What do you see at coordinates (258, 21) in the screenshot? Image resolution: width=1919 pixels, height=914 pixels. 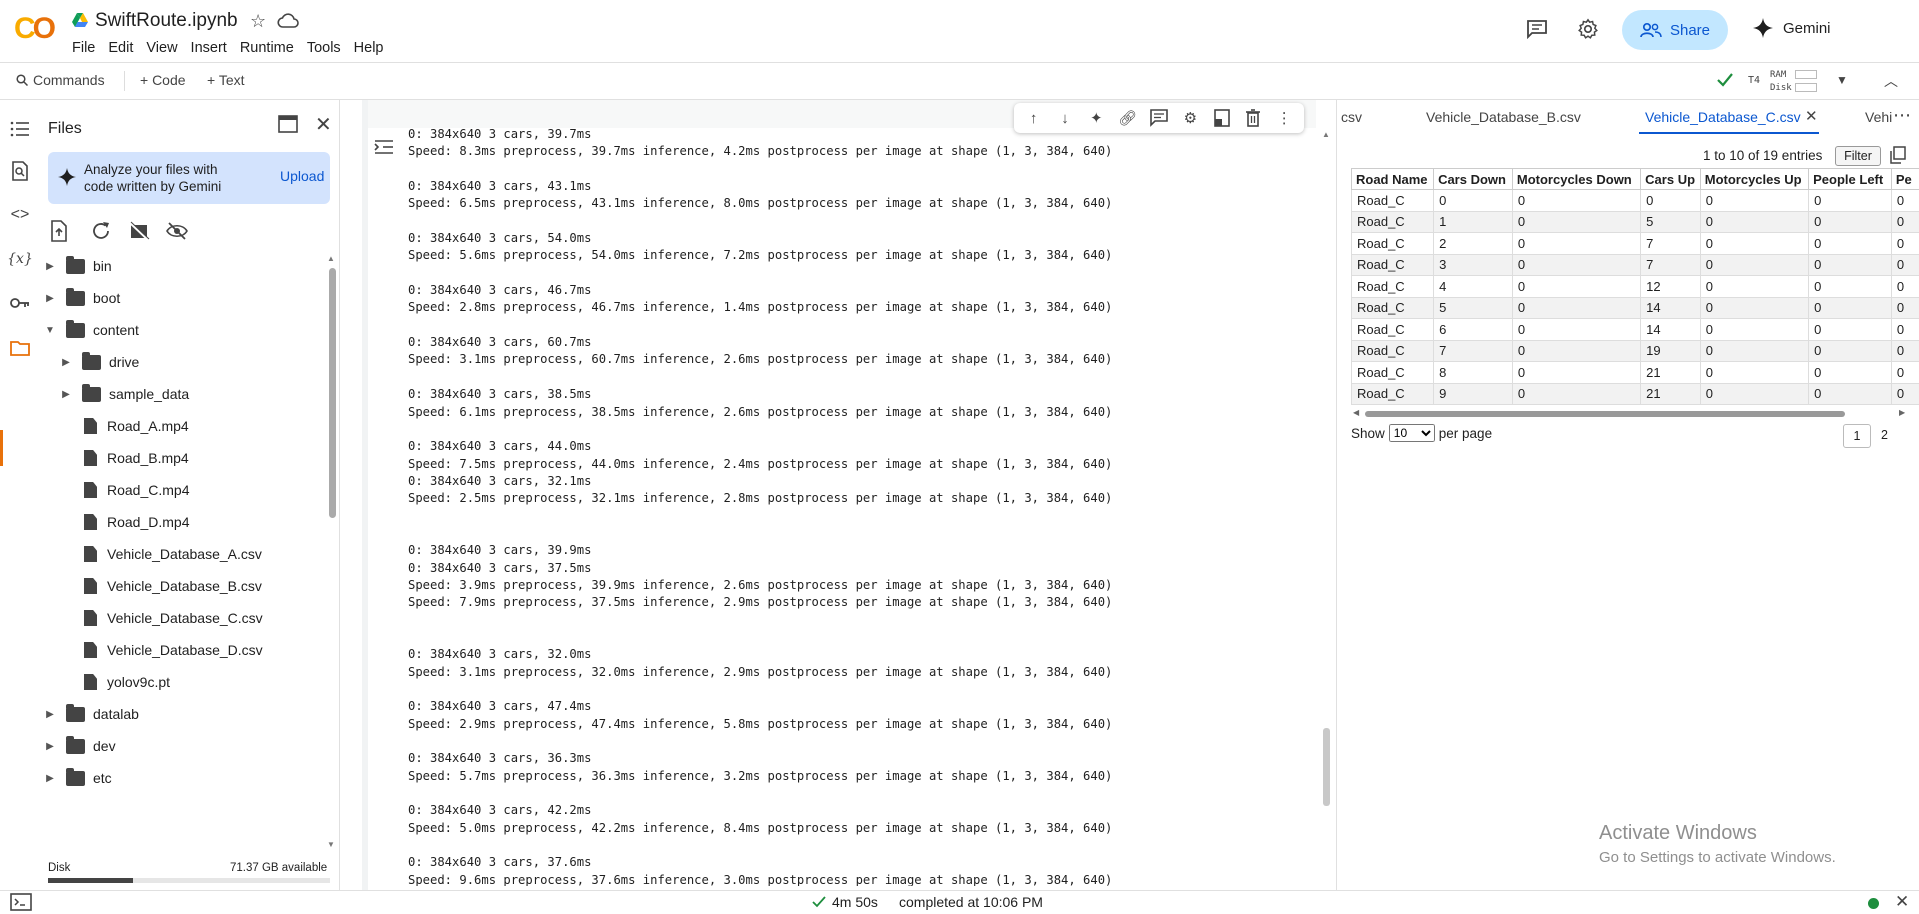 I see `star-icon: ☆` at bounding box center [258, 21].